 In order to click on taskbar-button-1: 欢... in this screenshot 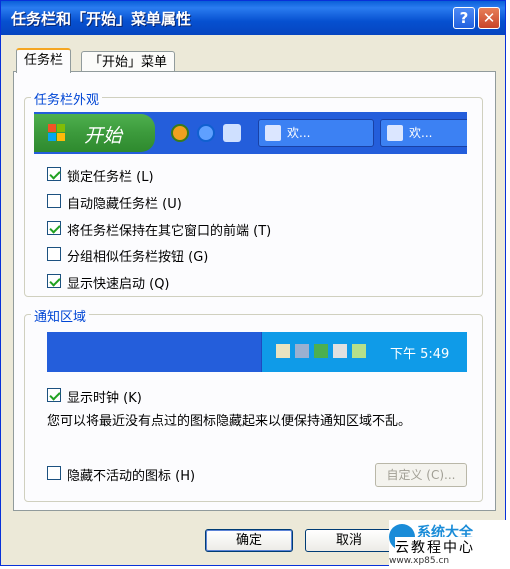, I will do `click(316, 133)`.